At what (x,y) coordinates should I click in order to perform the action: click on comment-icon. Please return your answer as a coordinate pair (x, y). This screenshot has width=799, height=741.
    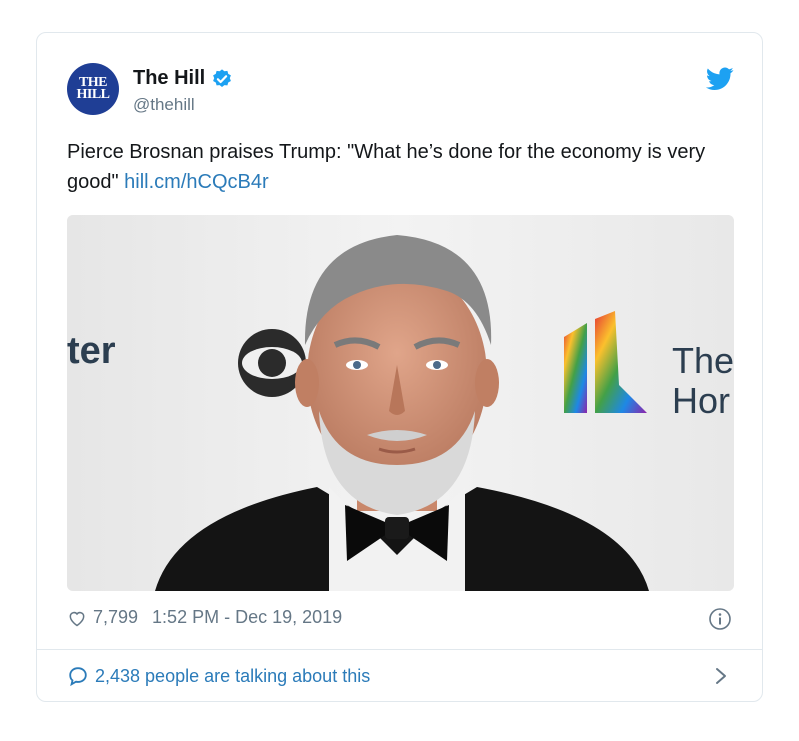
    Looking at the image, I should click on (78, 677).